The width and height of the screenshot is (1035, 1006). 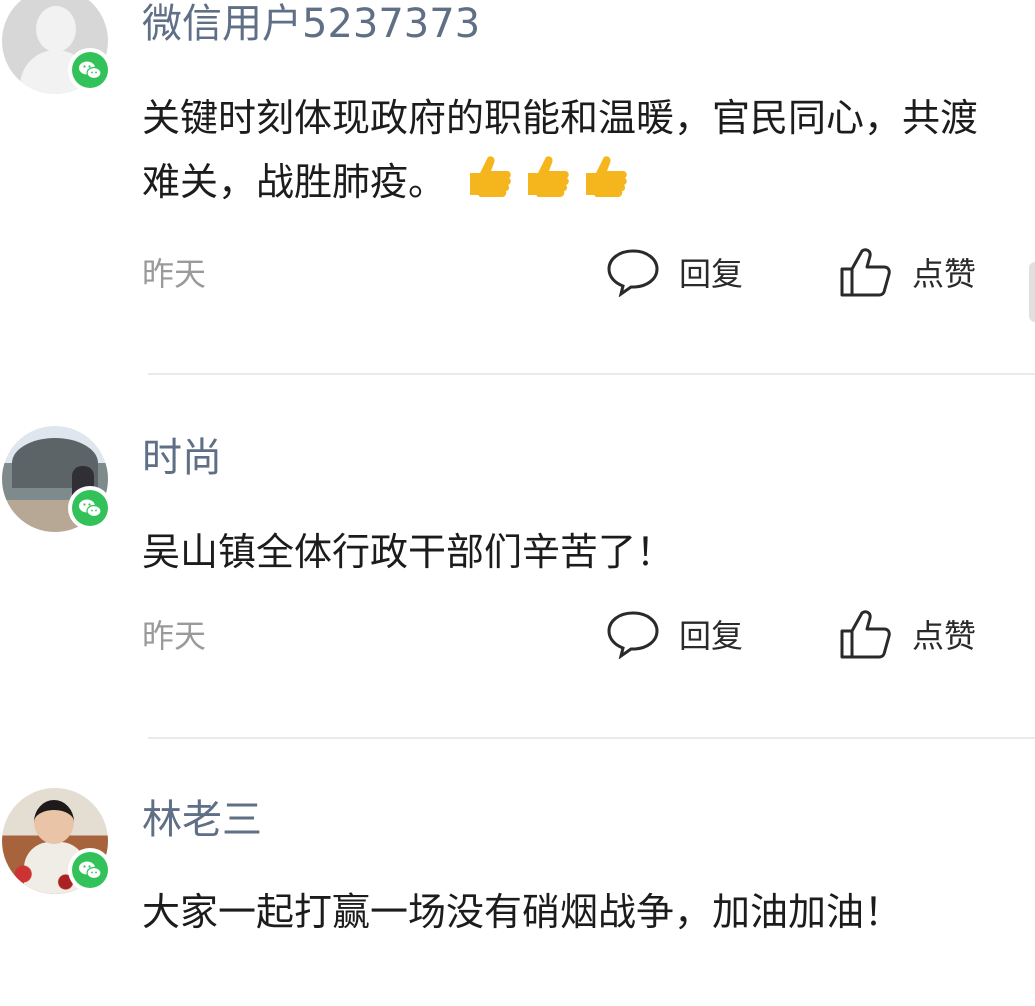 I want to click on commenter-name: 时尚, so click(x=182, y=458).